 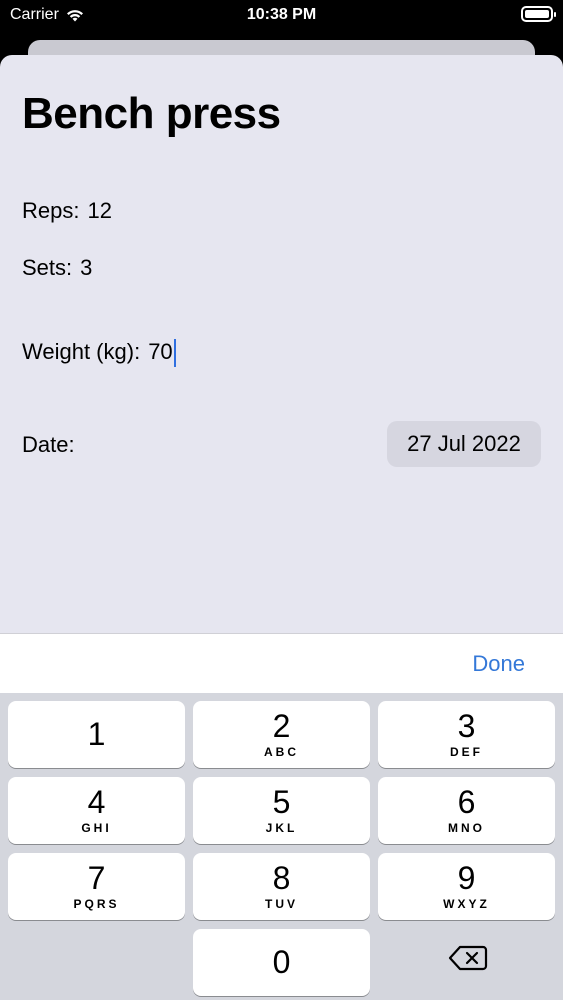 What do you see at coordinates (281, 828) in the screenshot?
I see `key-letters: JKL` at bounding box center [281, 828].